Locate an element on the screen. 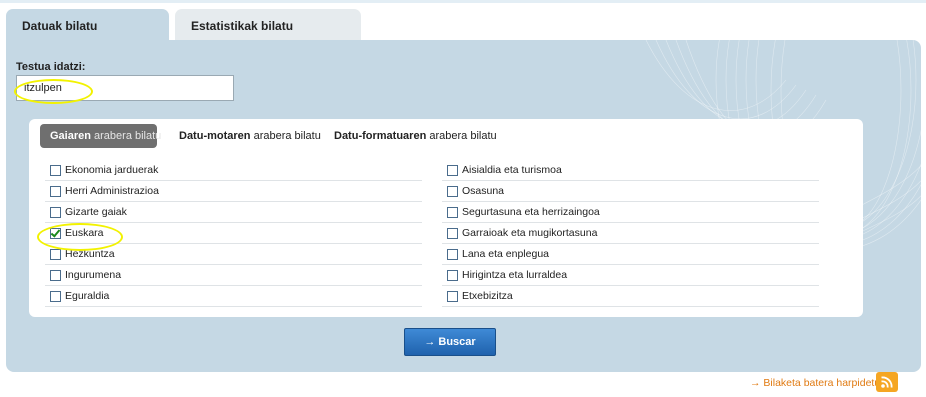 This screenshot has width=926, height=397. topic-label: Eguraldia is located at coordinates (87, 296).